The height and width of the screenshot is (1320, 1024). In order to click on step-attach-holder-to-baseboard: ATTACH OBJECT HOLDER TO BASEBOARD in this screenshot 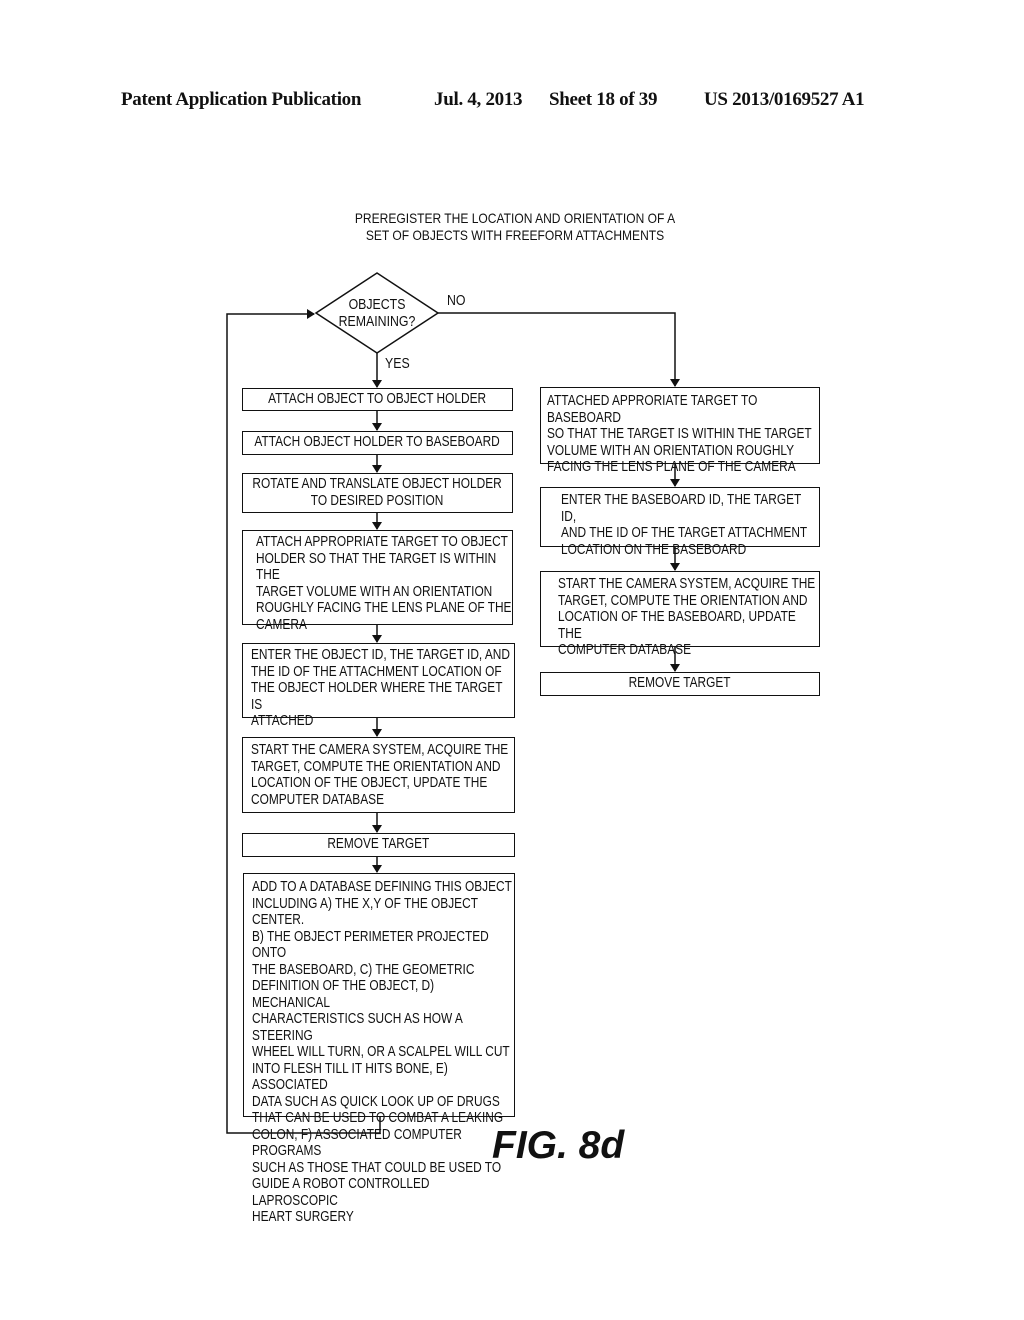, I will do `click(377, 443)`.